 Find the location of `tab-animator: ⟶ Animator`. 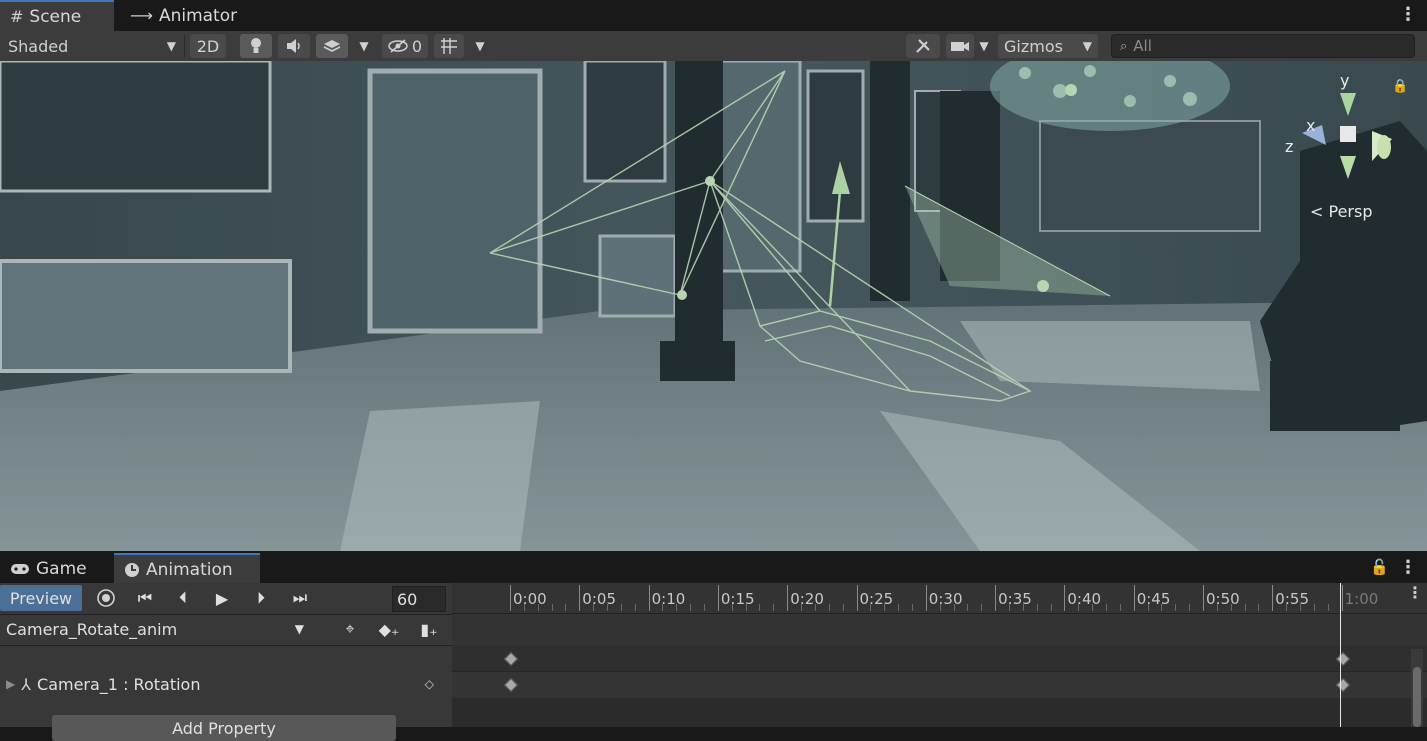

tab-animator: ⟶ Animator is located at coordinates (185, 15).